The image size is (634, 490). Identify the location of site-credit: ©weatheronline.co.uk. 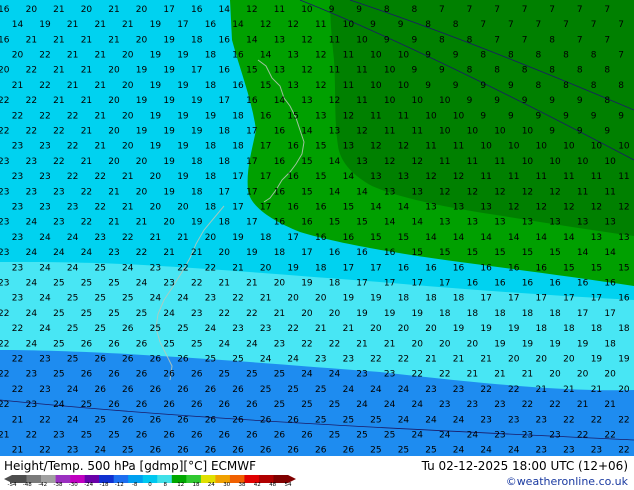
(567, 481).